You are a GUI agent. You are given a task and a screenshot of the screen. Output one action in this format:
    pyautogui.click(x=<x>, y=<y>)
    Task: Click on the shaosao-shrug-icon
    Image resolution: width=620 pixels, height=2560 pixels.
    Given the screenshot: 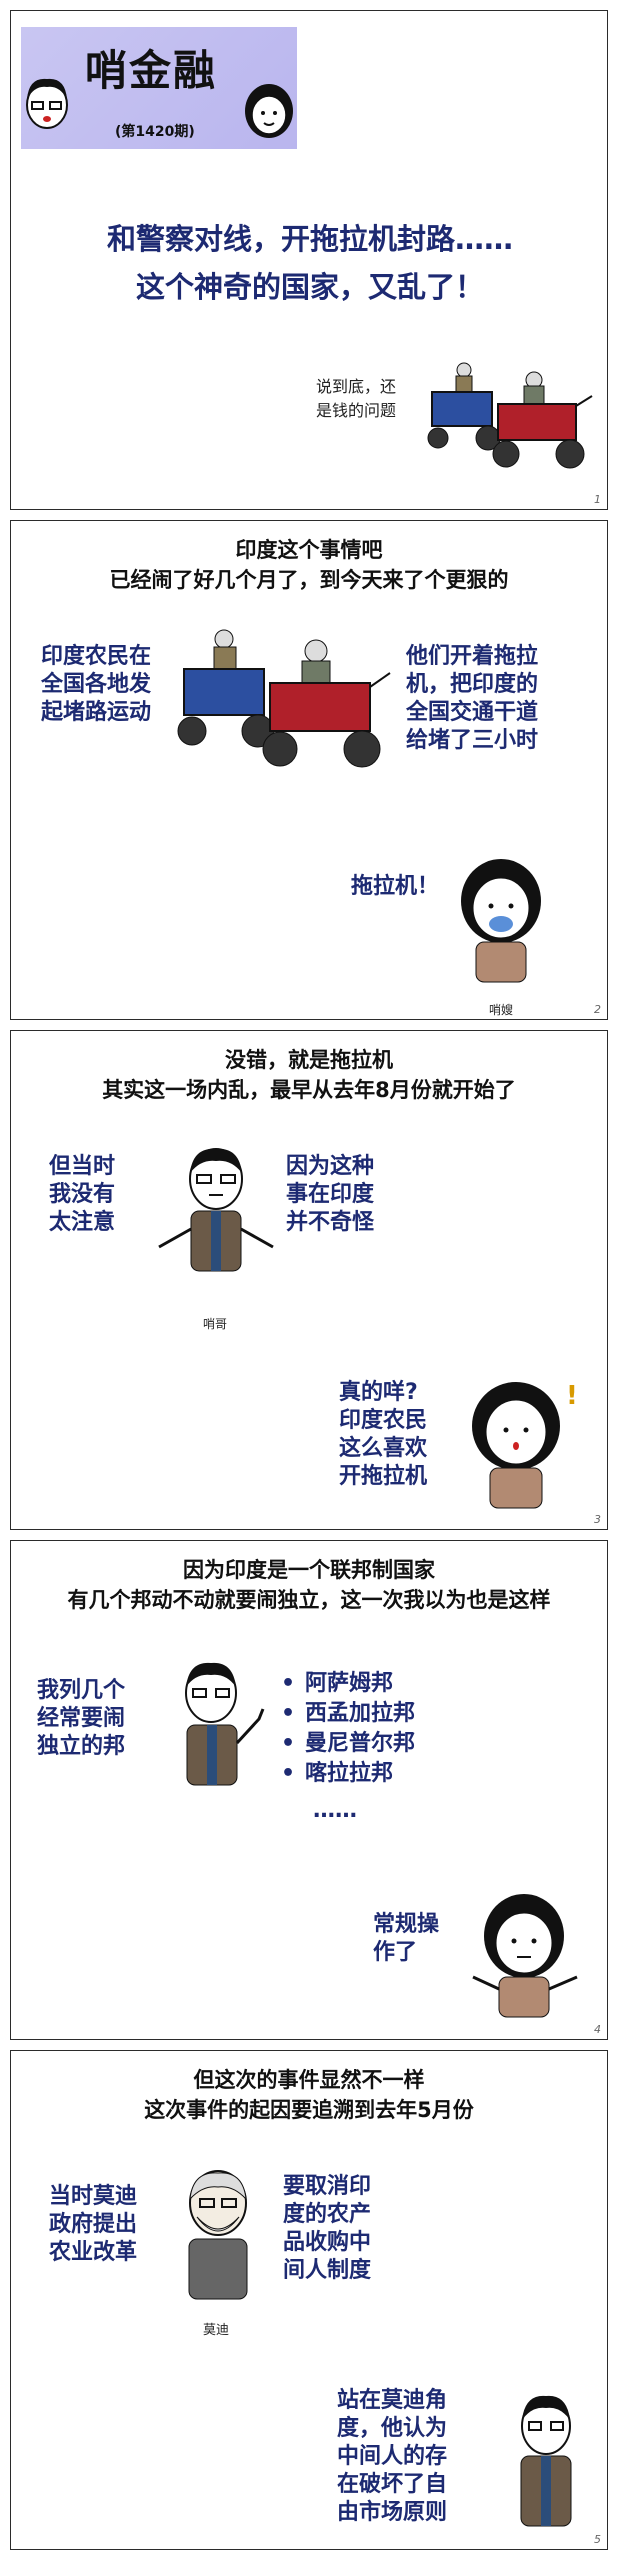 What is the action you would take?
    pyautogui.click(x=525, y=1956)
    